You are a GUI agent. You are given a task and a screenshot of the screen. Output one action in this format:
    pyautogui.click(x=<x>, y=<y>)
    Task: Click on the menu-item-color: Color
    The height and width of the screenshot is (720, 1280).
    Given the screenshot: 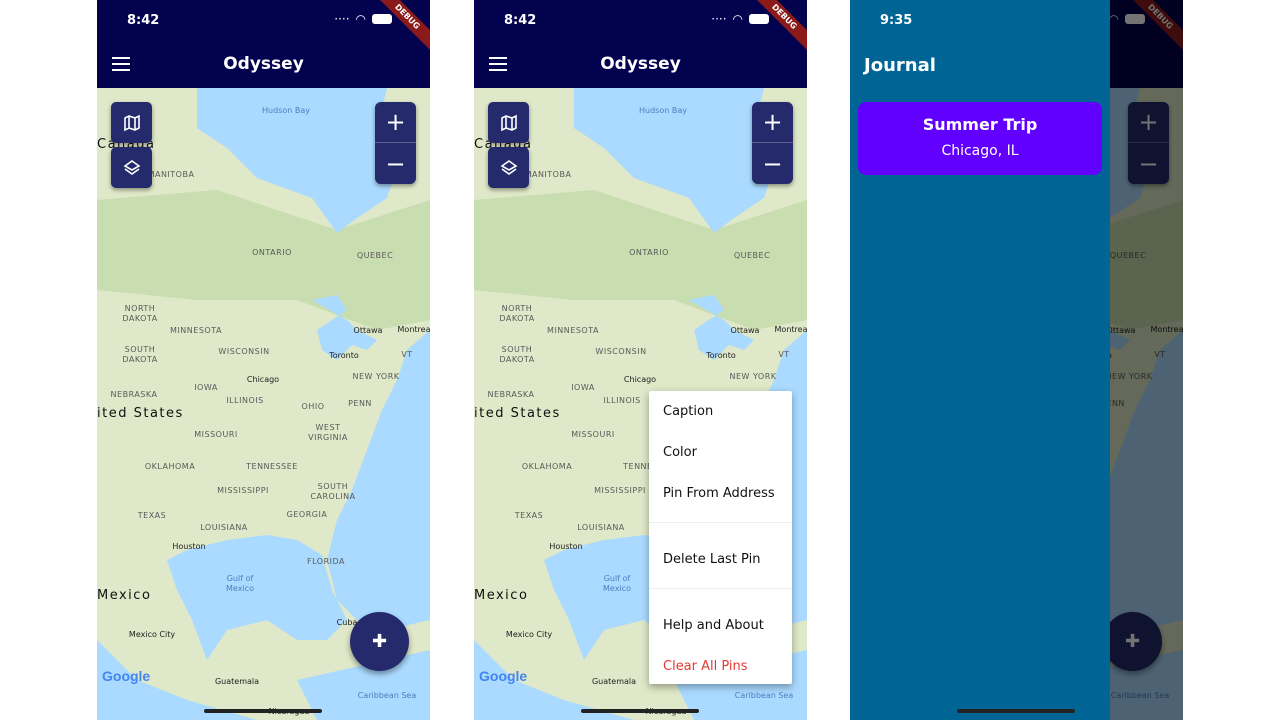 What is the action you would take?
    pyautogui.click(x=720, y=452)
    